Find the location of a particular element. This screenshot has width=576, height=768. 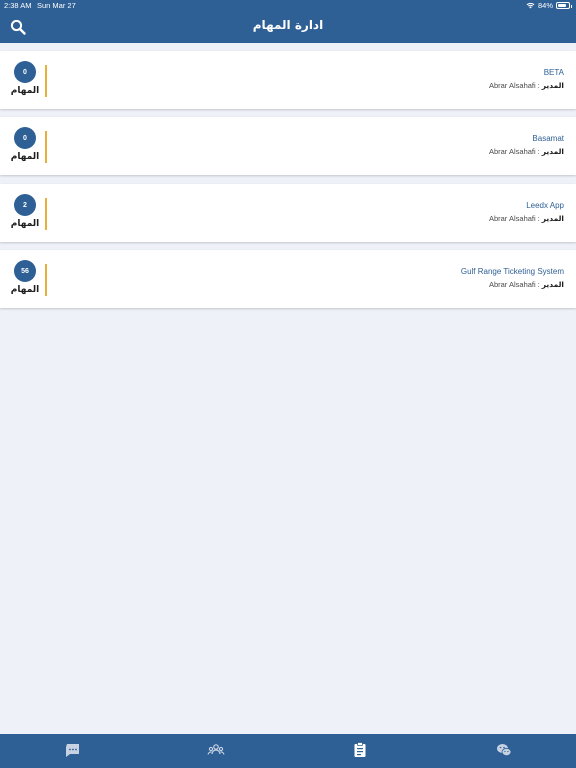

battery-icon is located at coordinates (564, 5).